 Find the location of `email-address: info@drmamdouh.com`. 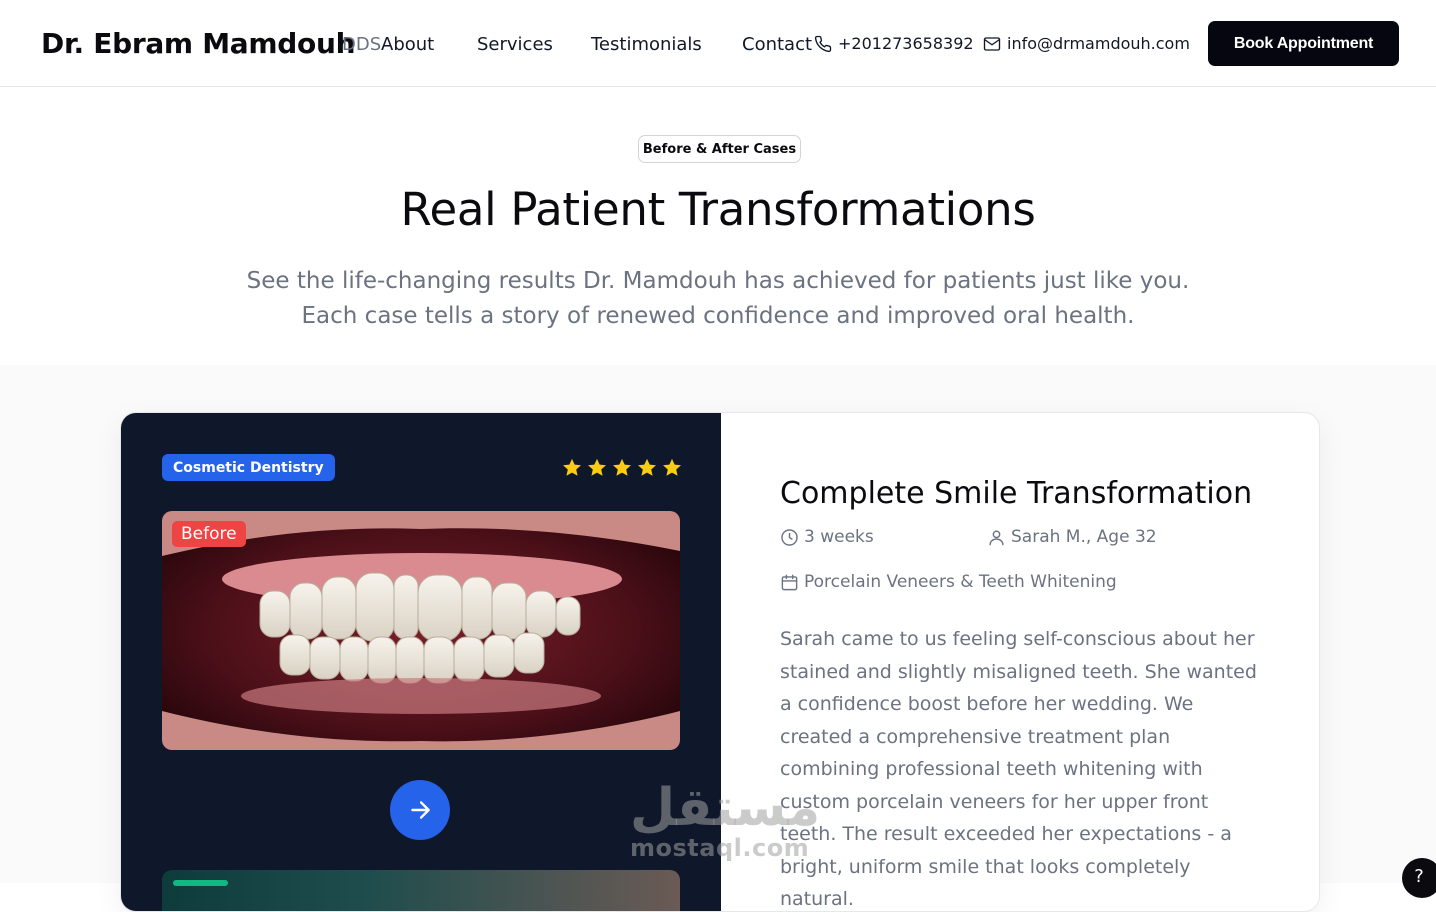

email-address: info@drmamdouh.com is located at coordinates (1098, 43).